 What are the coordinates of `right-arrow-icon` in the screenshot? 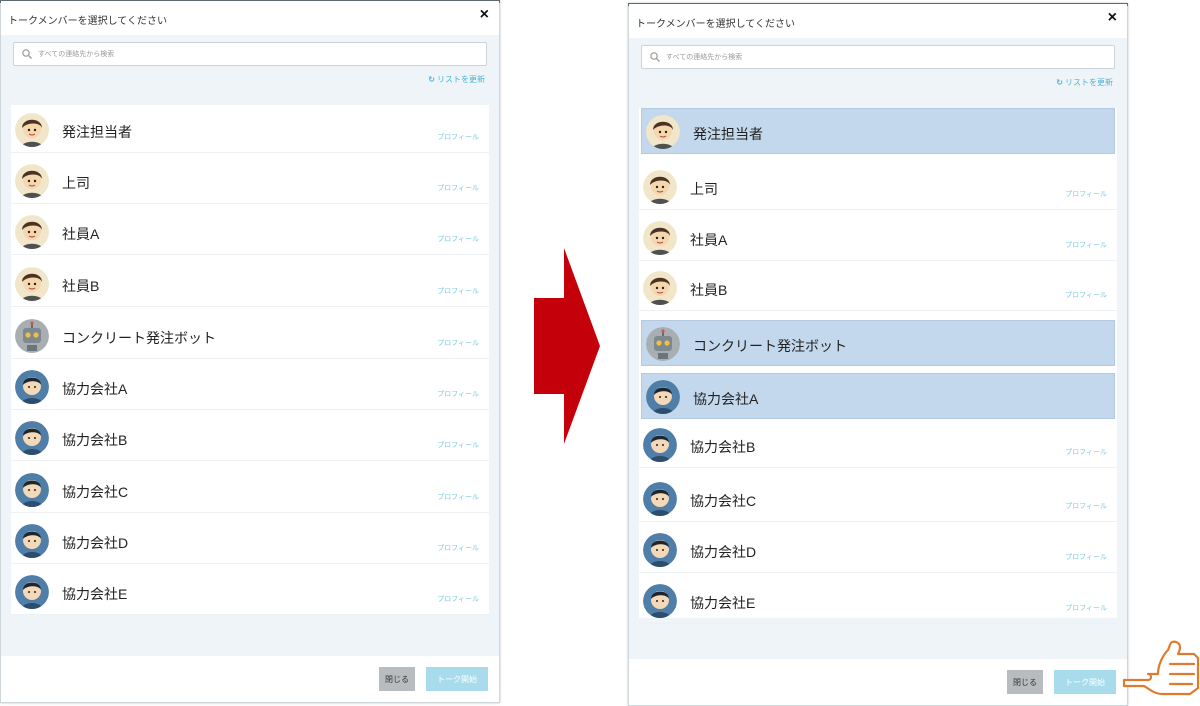 It's located at (567, 346).